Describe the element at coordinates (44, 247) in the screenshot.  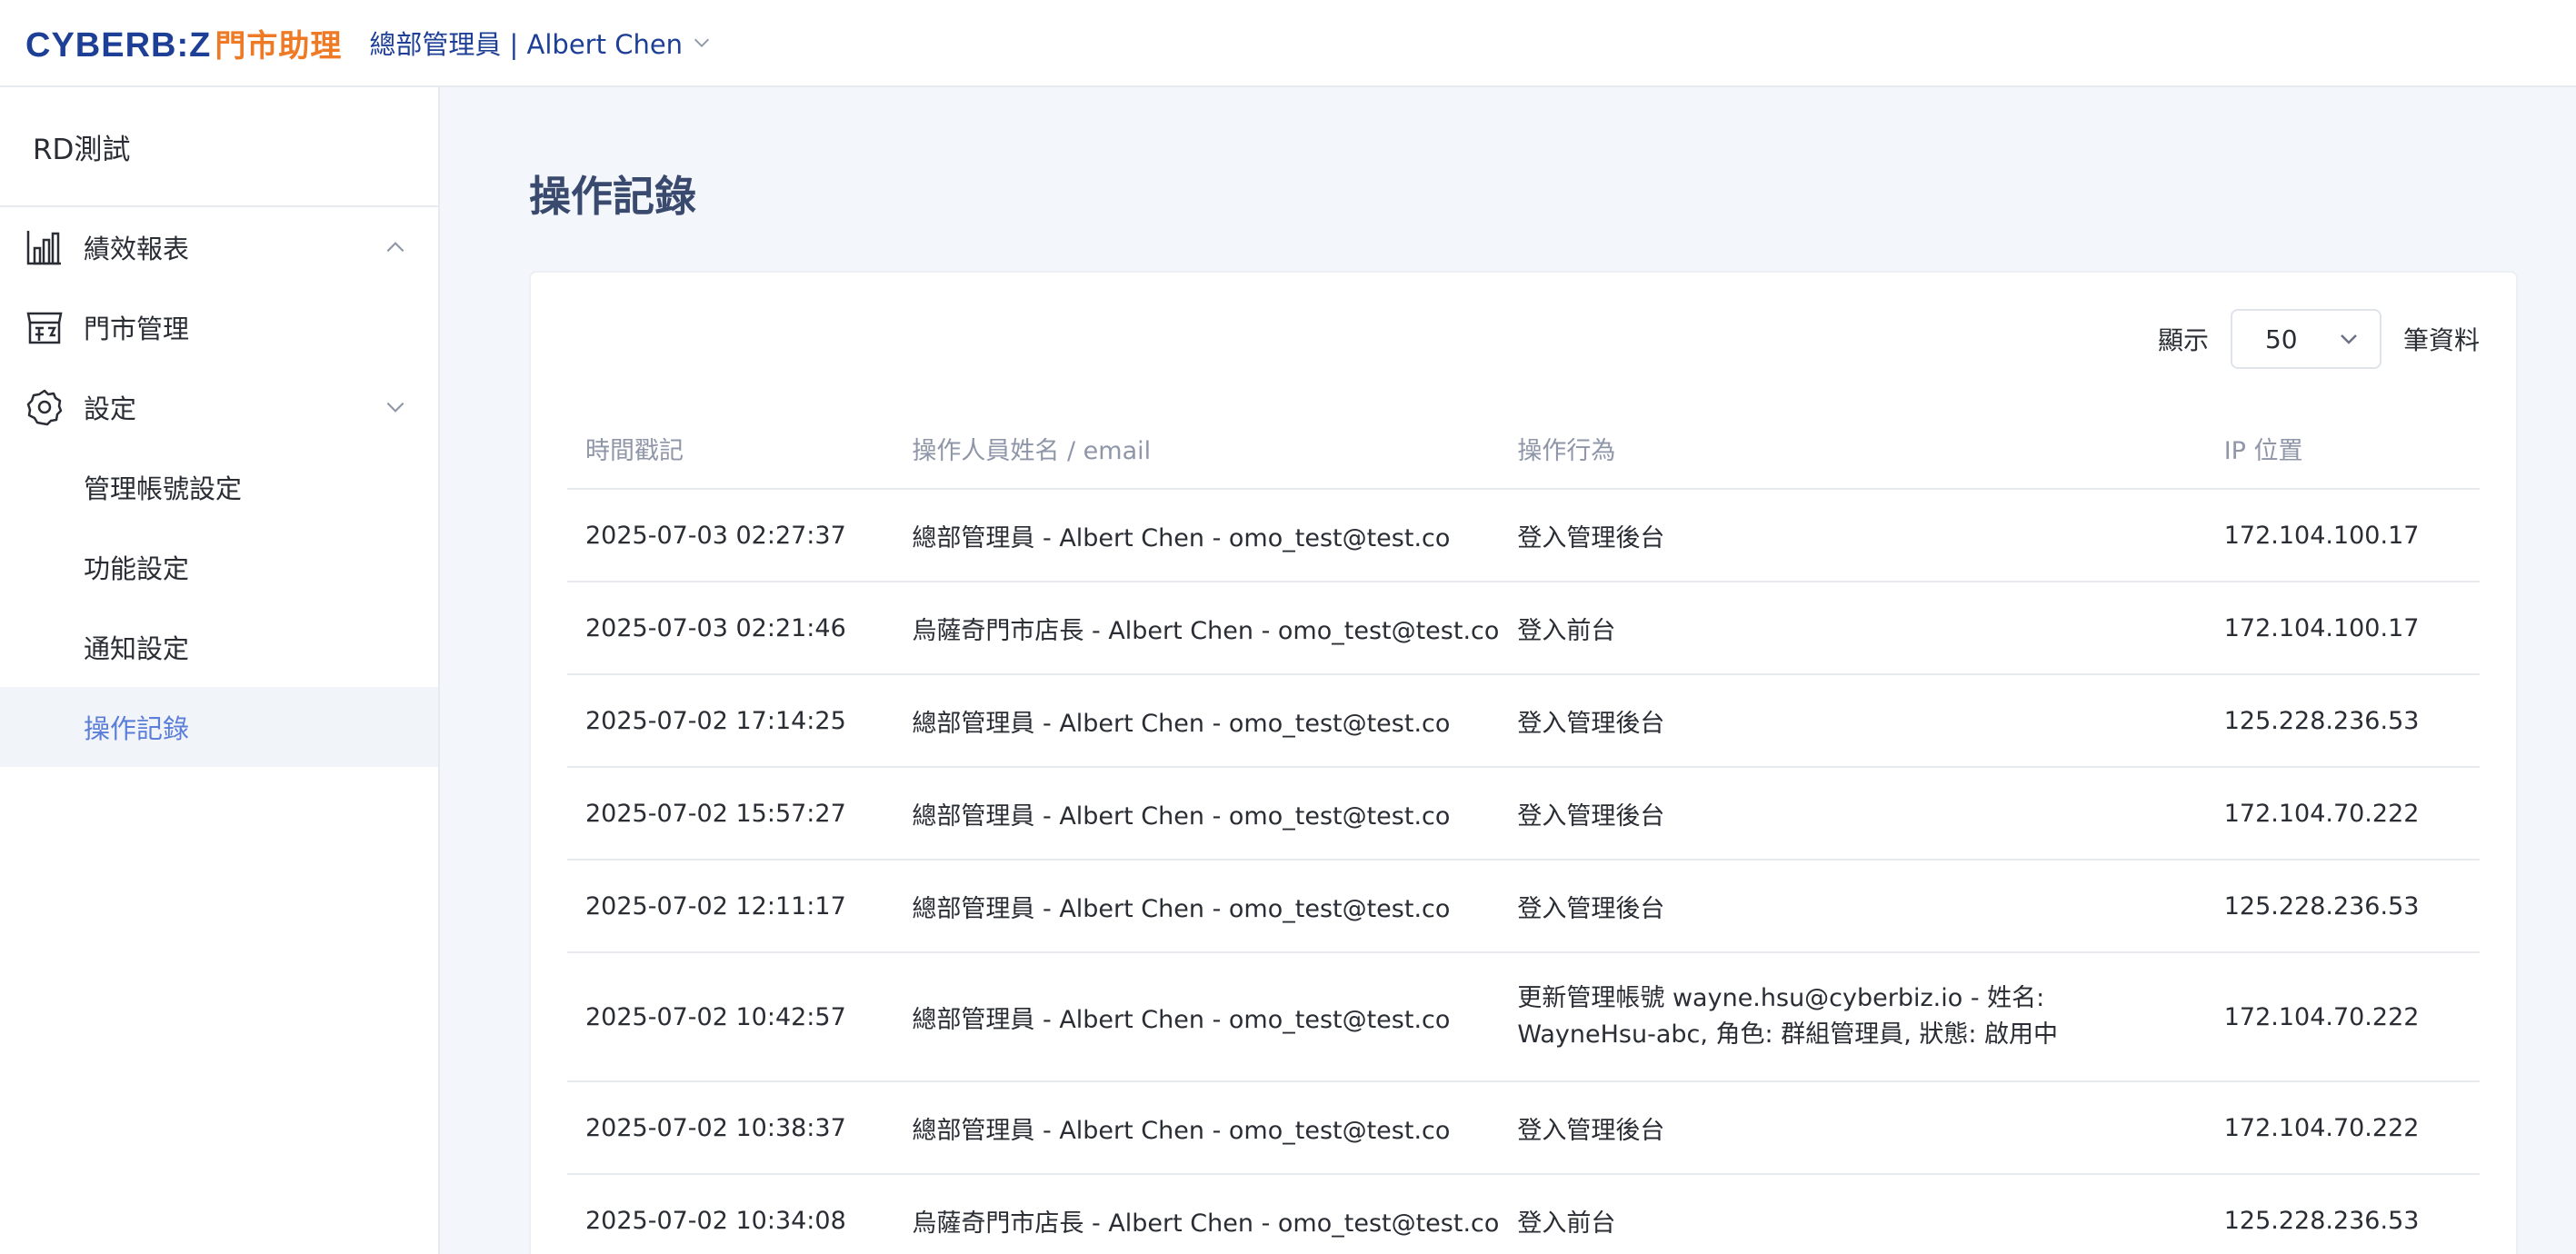
I see `bar-chart-icon` at that location.